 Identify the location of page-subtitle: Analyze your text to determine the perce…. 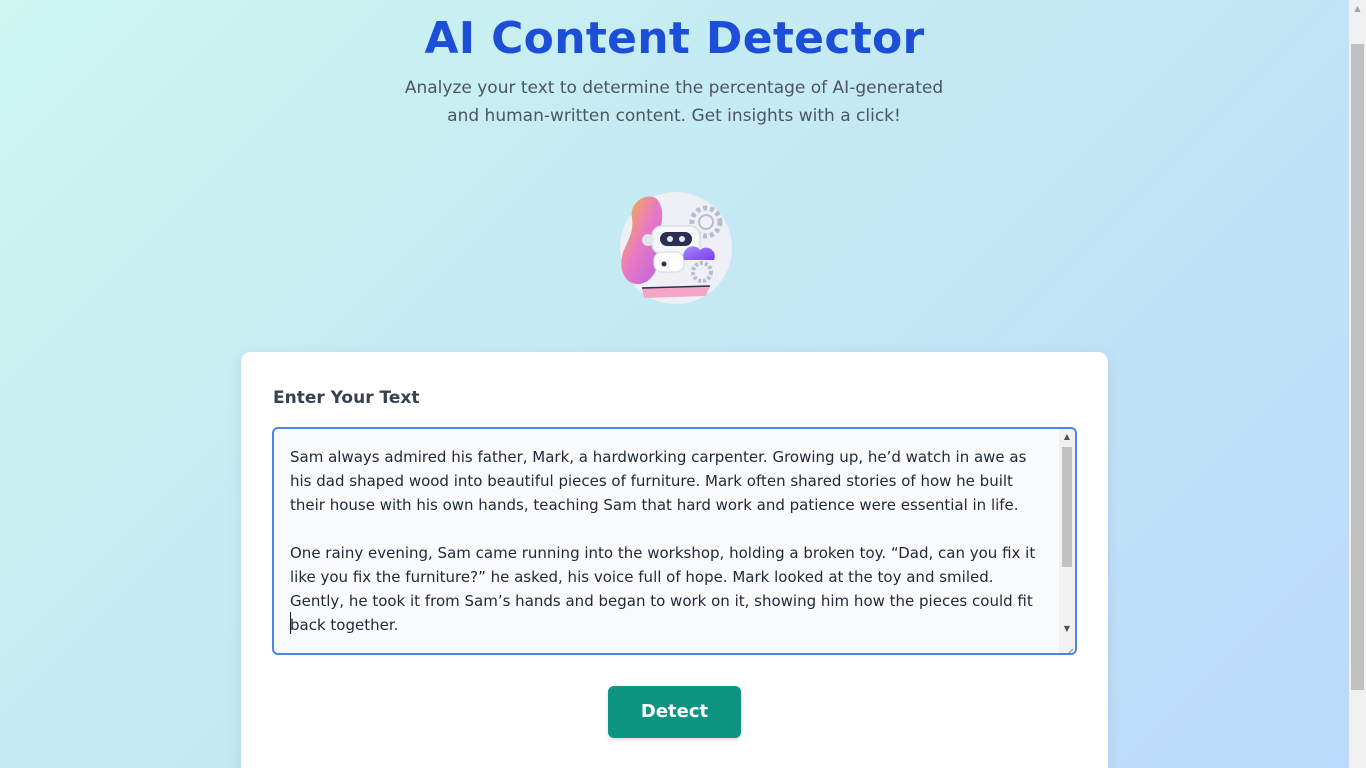
(674, 102).